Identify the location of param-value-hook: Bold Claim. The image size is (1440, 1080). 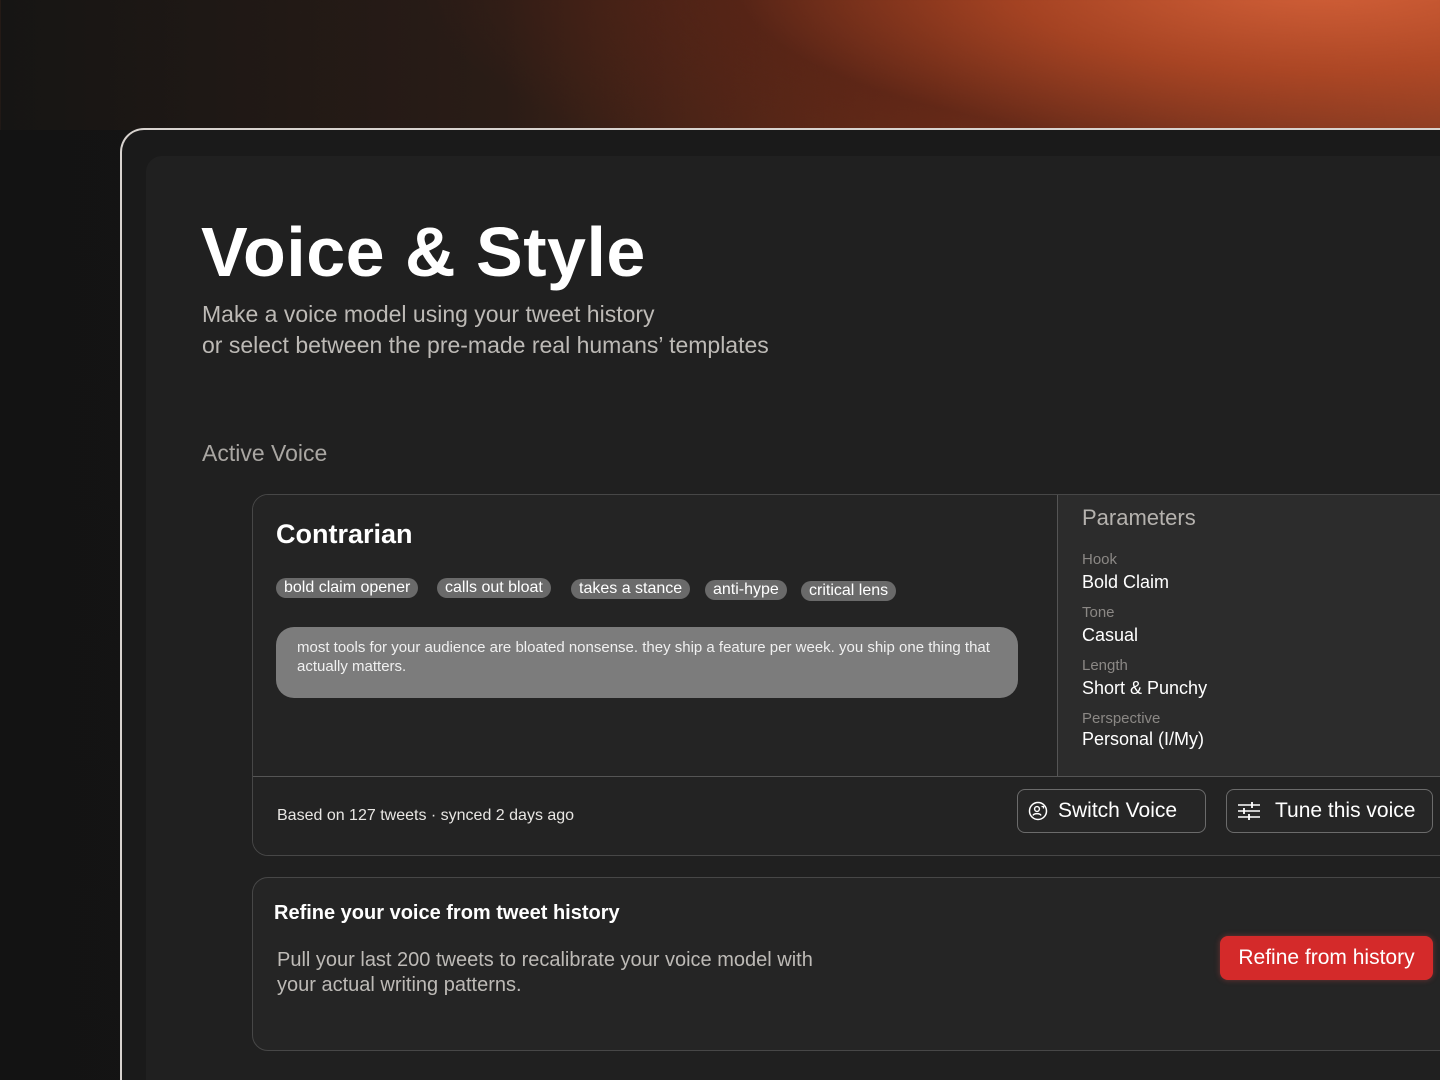
(1126, 582).